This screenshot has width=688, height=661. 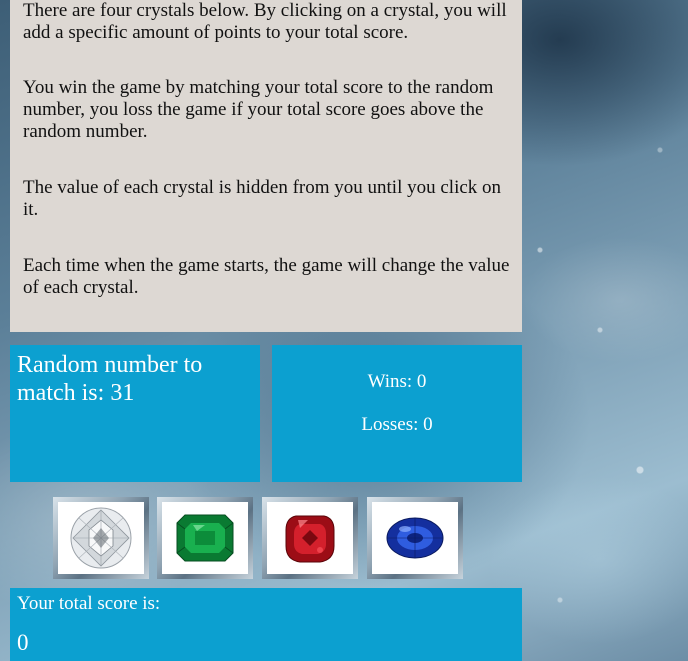 What do you see at coordinates (135, 413) in the screenshot?
I see `random-number-box: Random number to match is: 31` at bounding box center [135, 413].